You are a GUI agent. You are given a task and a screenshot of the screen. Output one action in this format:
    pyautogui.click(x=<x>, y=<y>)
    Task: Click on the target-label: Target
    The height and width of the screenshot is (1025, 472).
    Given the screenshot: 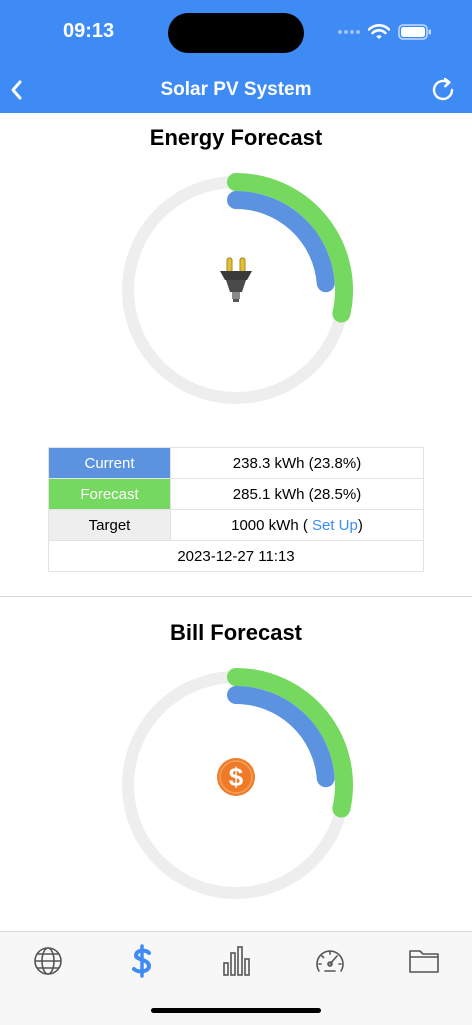 What is the action you would take?
    pyautogui.click(x=109, y=525)
    